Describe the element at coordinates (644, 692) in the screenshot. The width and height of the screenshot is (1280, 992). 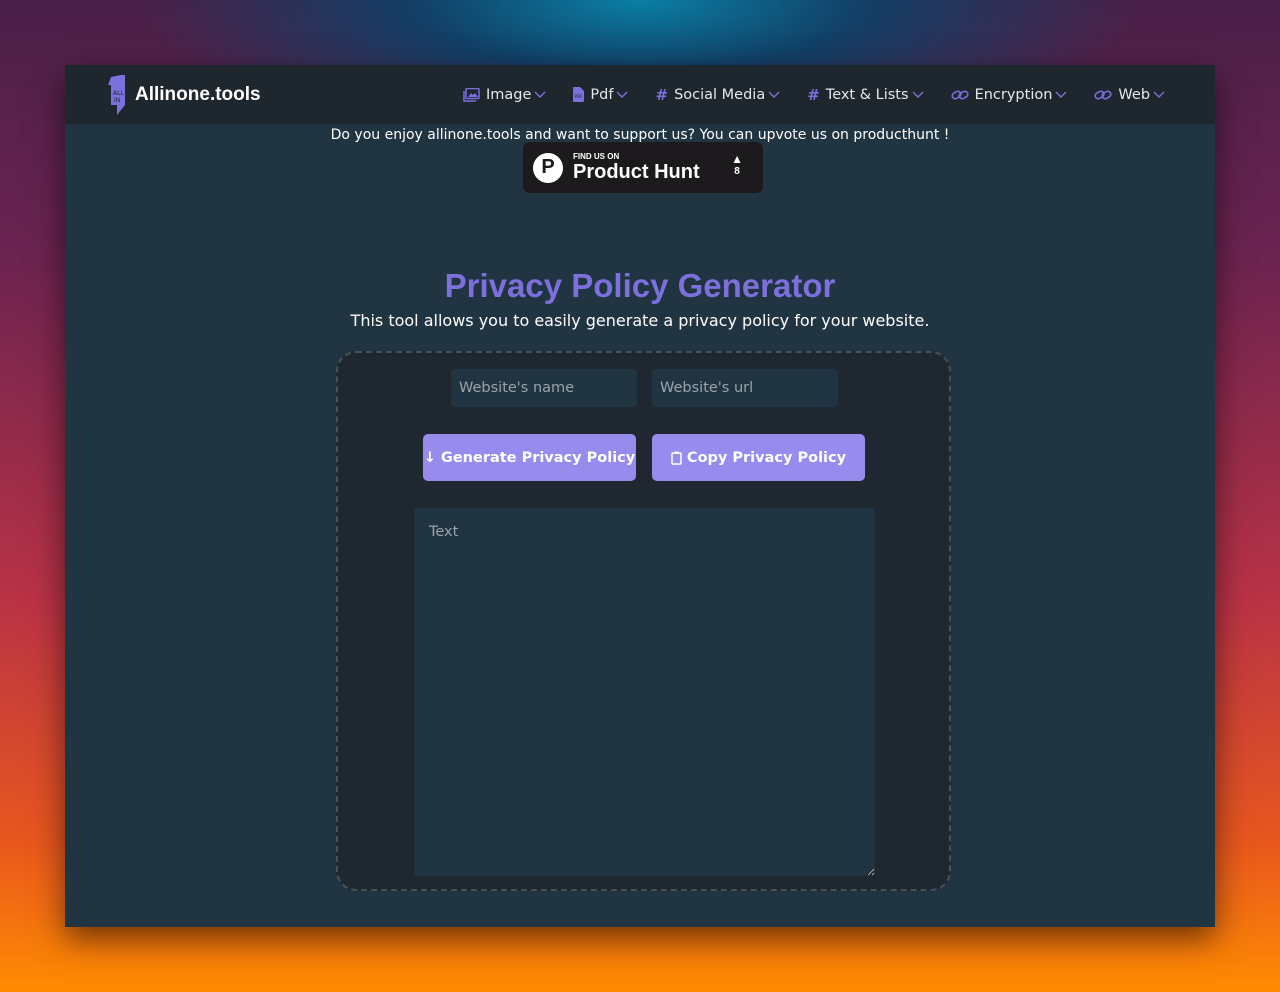
I see `policy-textarea` at that location.